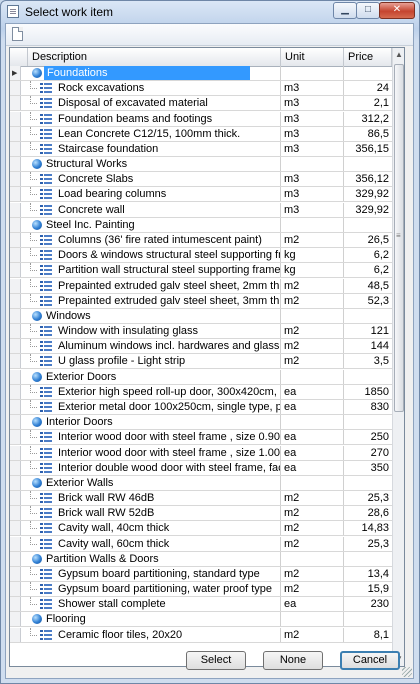 The width and height of the screenshot is (420, 684). What do you see at coordinates (407, 672) in the screenshot?
I see `resize-grip-icon` at bounding box center [407, 672].